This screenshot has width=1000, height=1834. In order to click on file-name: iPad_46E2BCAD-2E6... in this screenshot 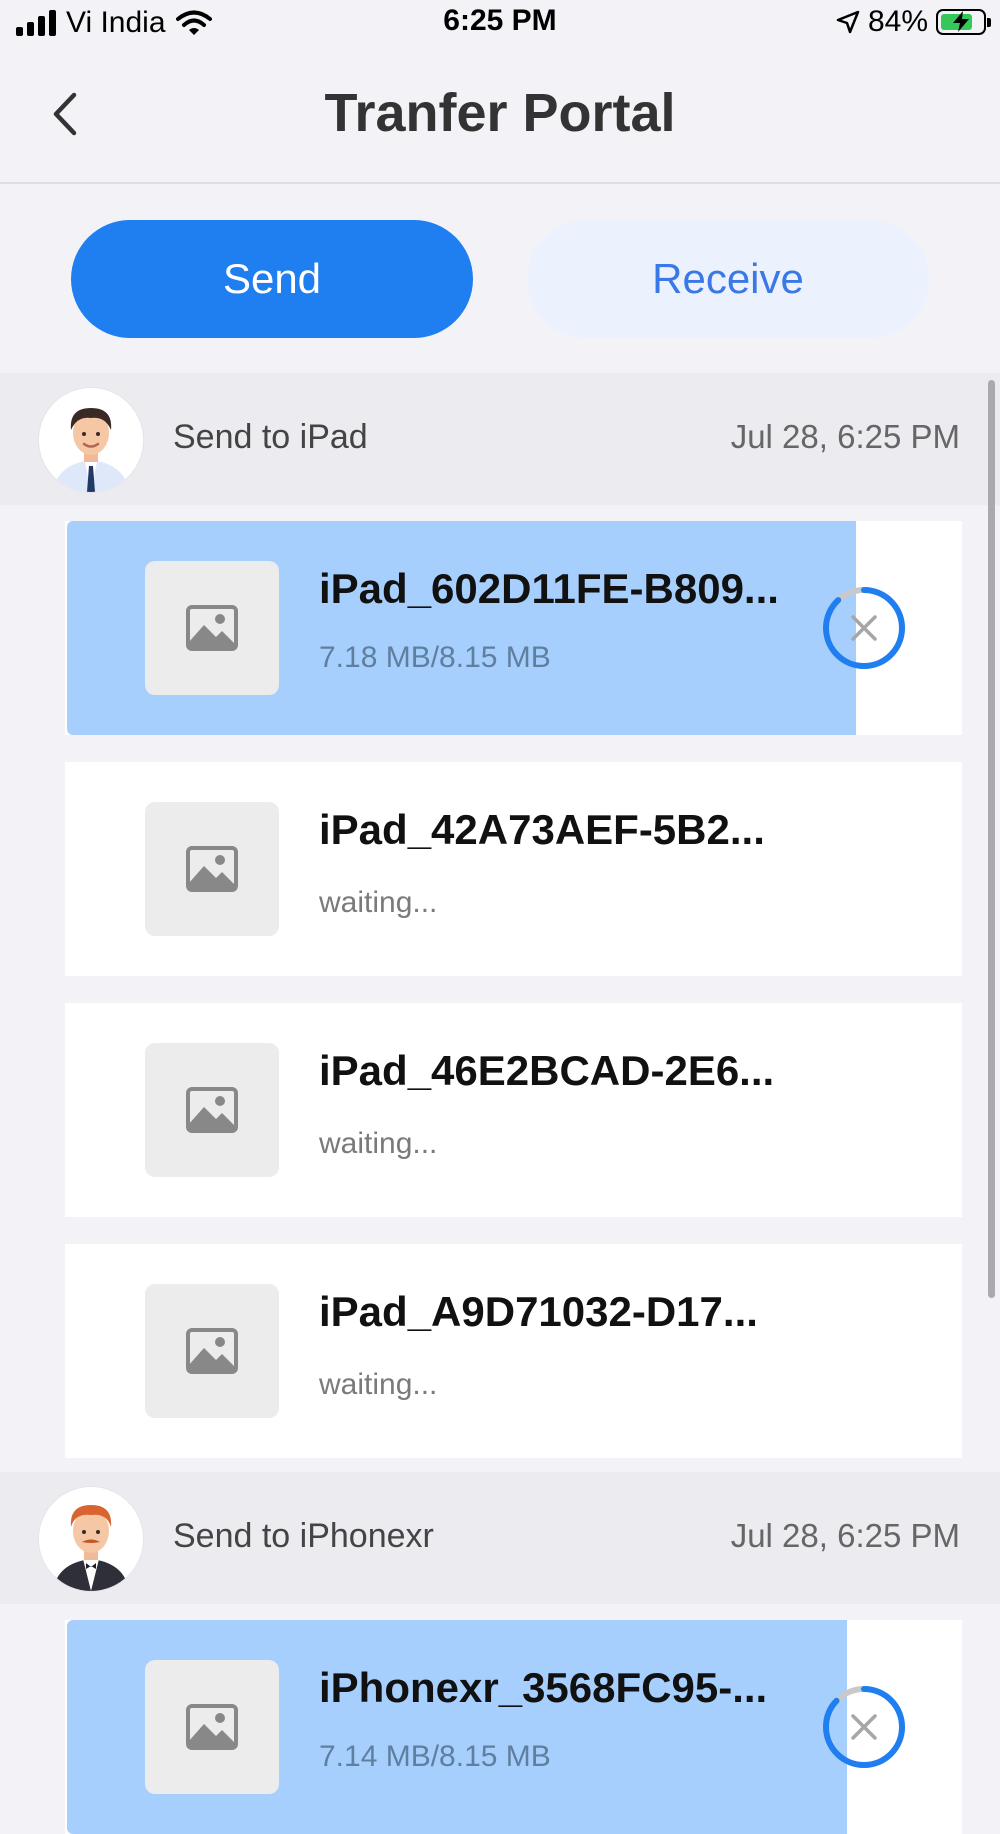, I will do `click(547, 1070)`.